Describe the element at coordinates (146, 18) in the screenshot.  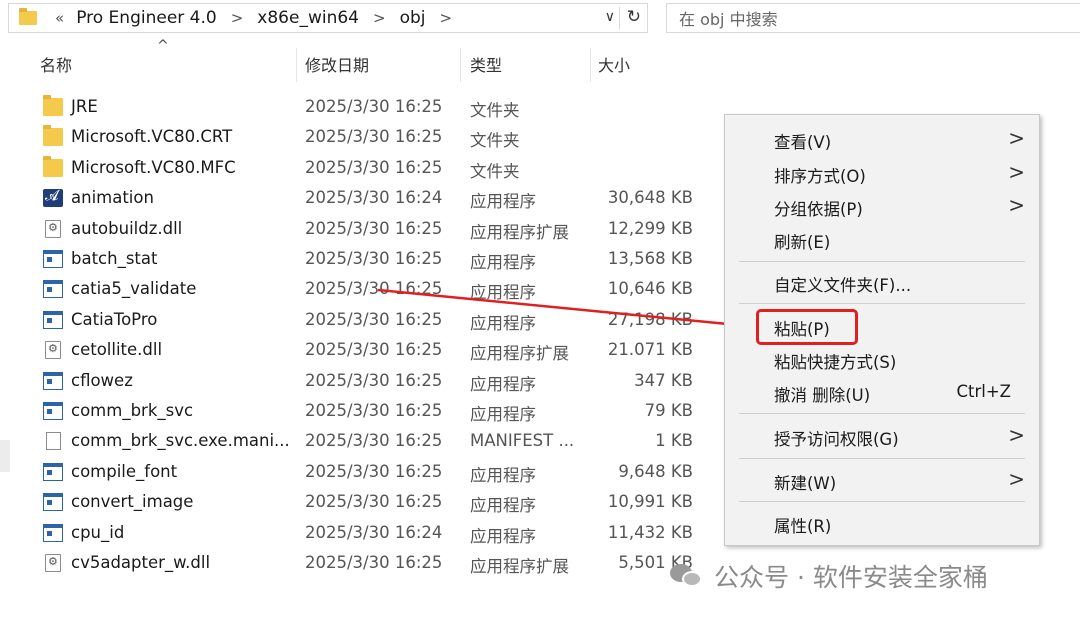
I see `breadcrumb-item-pro-engineer: Pro Engineer 4.0` at that location.